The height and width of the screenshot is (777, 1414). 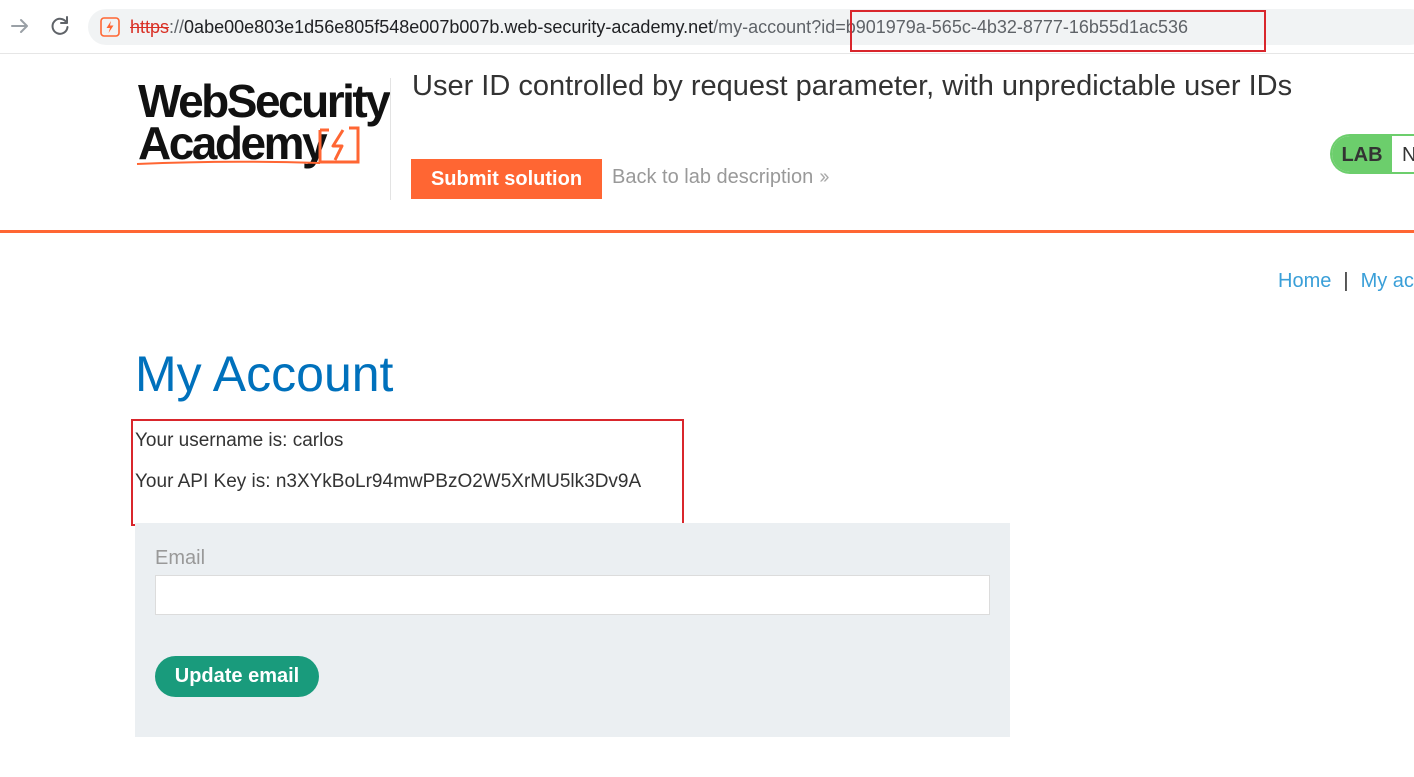 I want to click on top-nav: Home | My ac, so click(x=1346, y=281).